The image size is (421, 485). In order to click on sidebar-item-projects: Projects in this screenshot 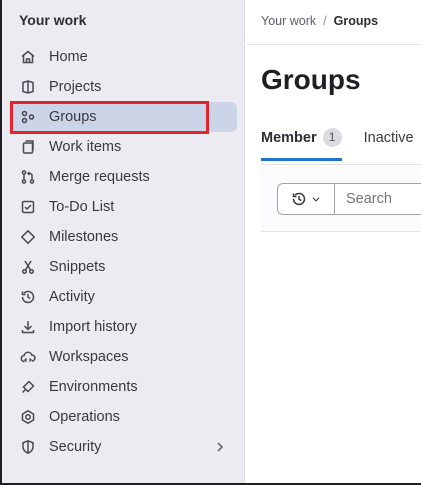, I will do `click(123, 87)`.